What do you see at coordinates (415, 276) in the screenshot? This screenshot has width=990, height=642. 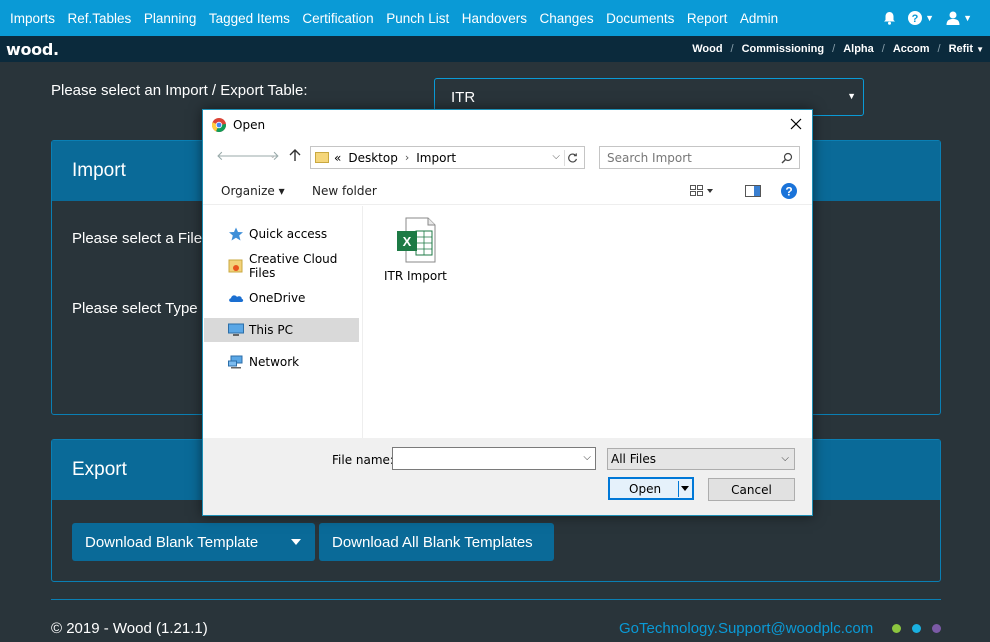 I see `file-name: ITR Import` at bounding box center [415, 276].